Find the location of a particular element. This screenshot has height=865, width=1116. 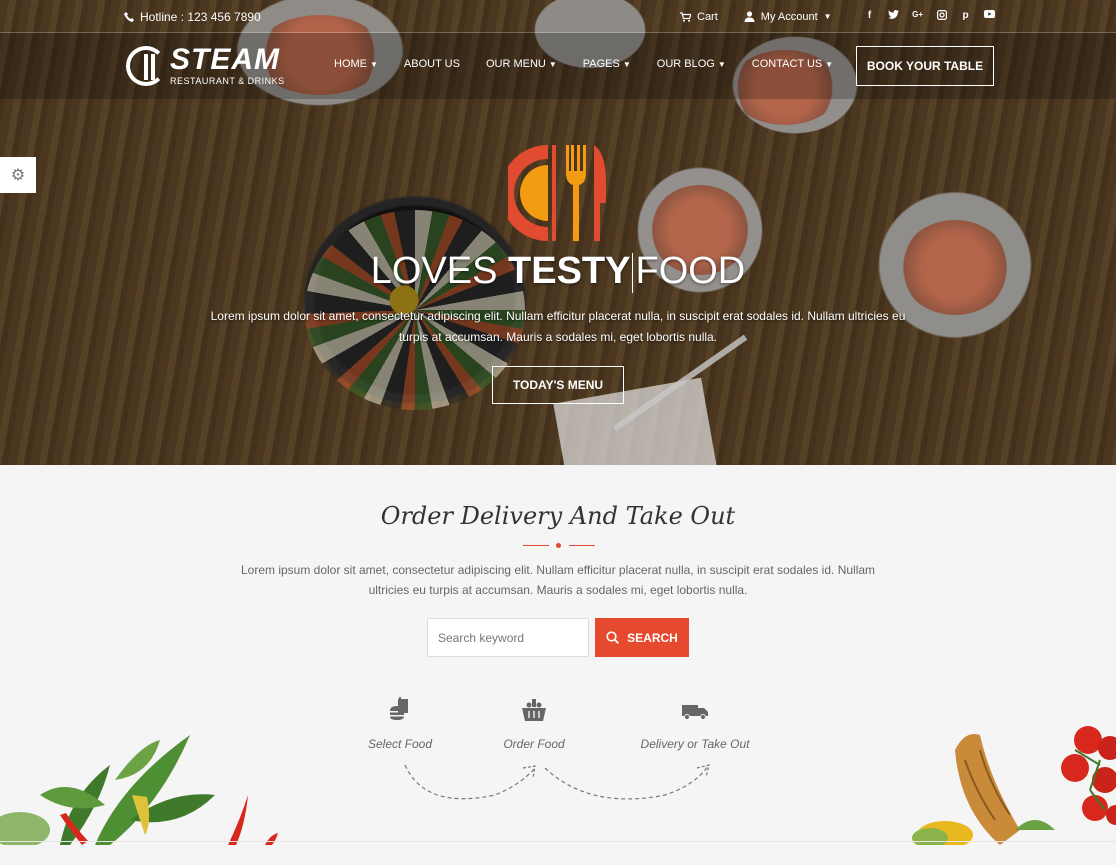

hotline: Hotline : 123 456 7890 is located at coordinates (192, 17).